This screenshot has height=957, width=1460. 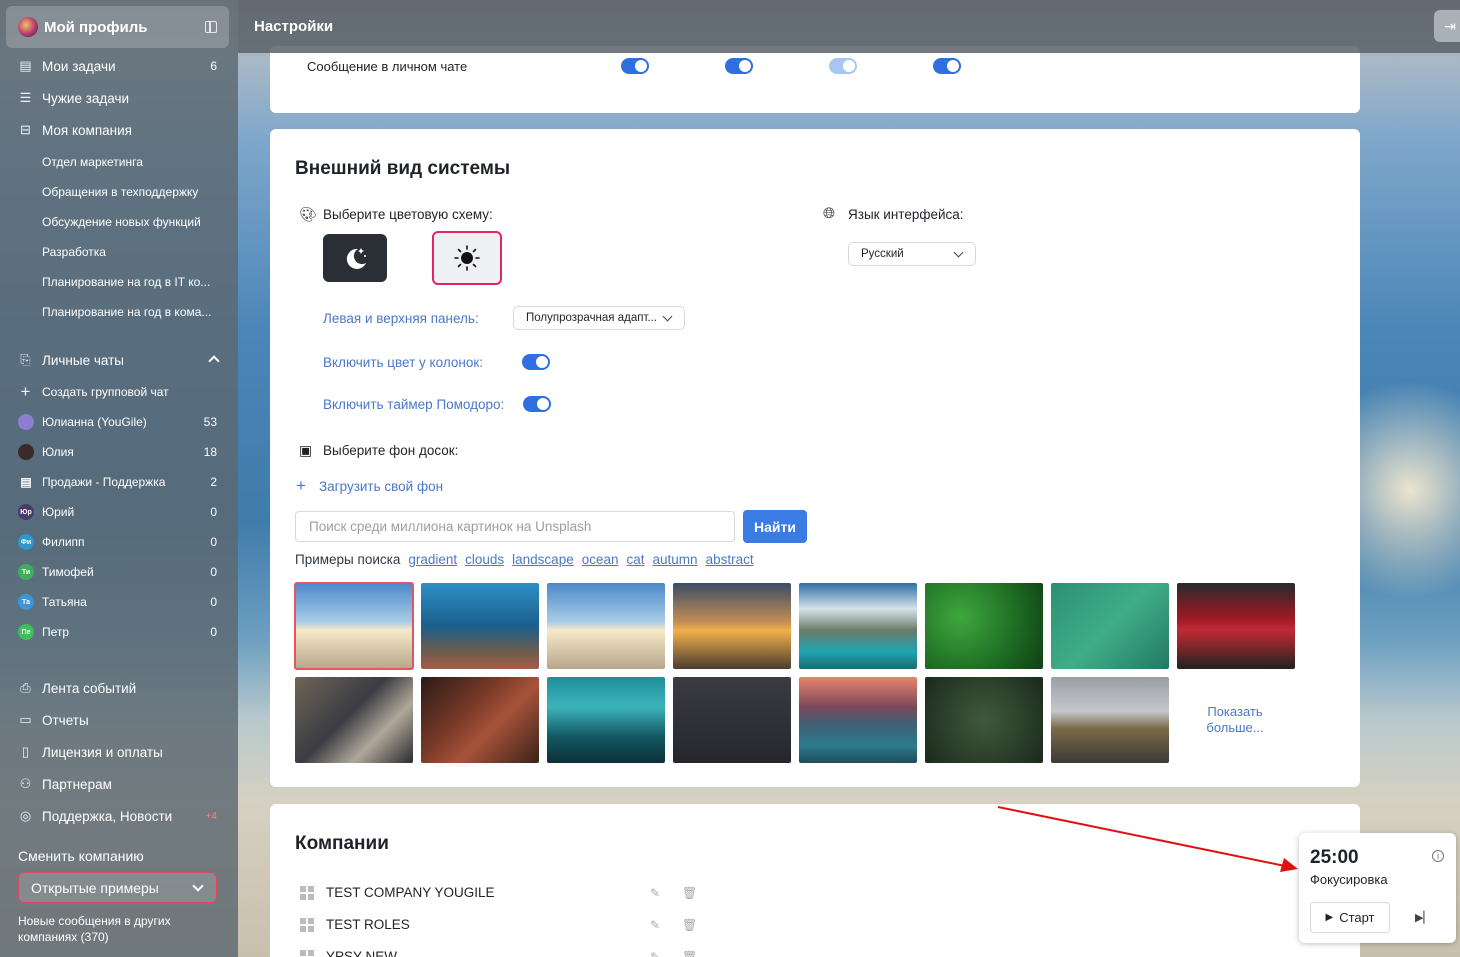 What do you see at coordinates (432, 559) in the screenshot?
I see `example-link: gradient` at bounding box center [432, 559].